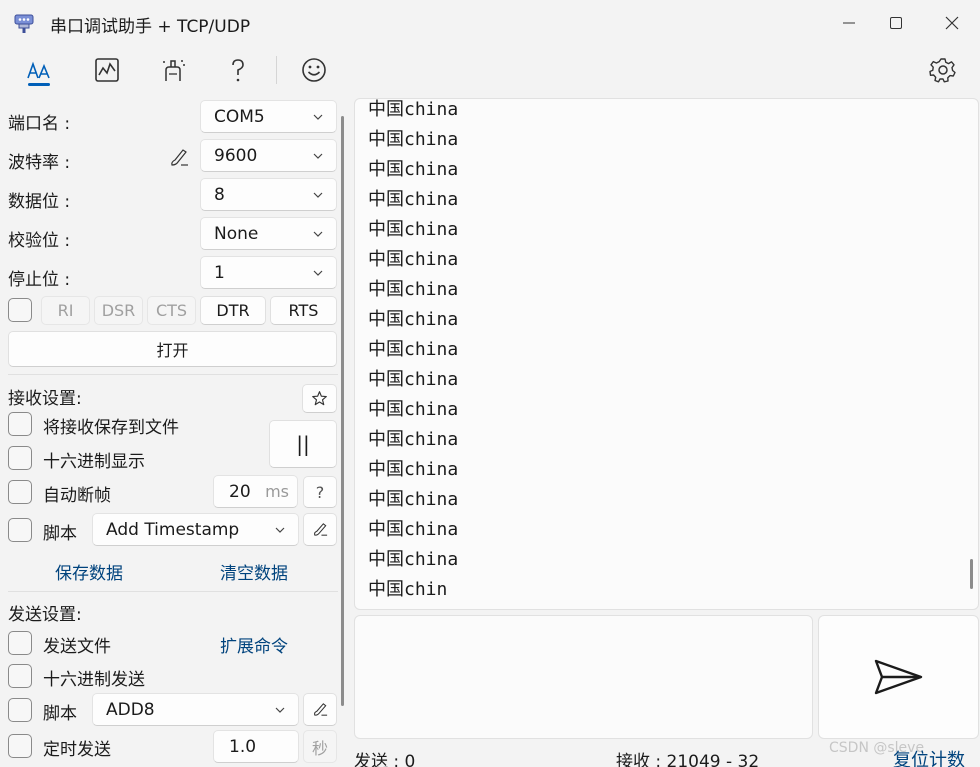  What do you see at coordinates (94, 680) in the screenshot?
I see `hex-send-label: 十六进制发送` at bounding box center [94, 680].